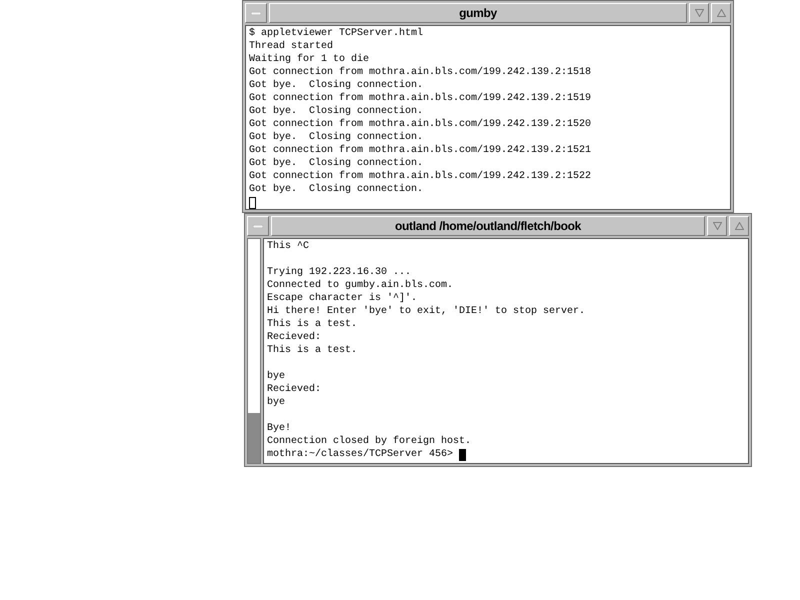 This screenshot has height=600, width=800. What do you see at coordinates (420, 98) in the screenshot?
I see `terminal-line: Got connection from mothra.ain.bls.com/199.242.139.2:1519` at bounding box center [420, 98].